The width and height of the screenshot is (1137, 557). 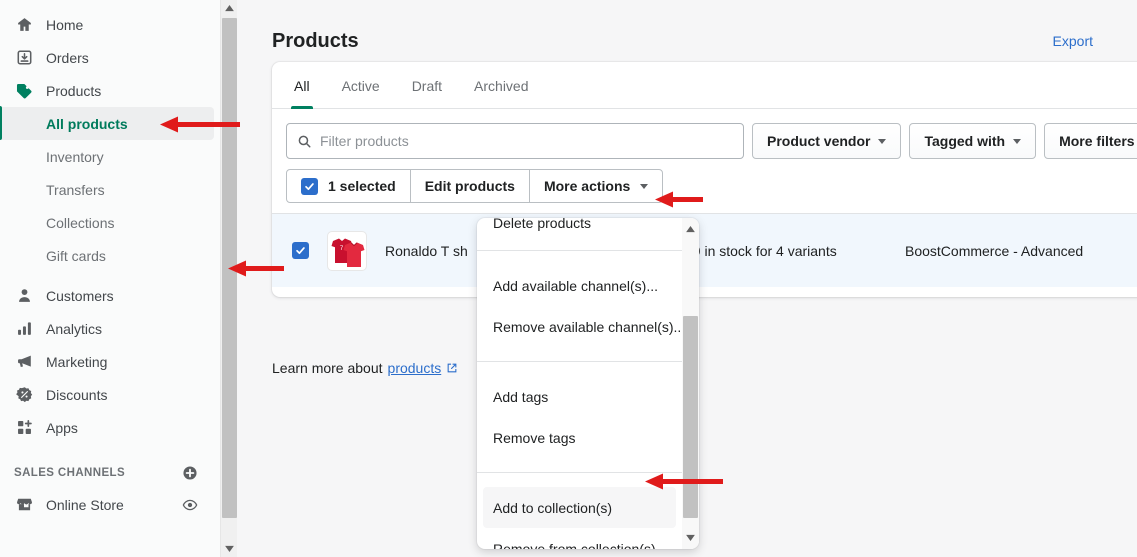 I want to click on bulk-actions-bar: 1 selected Edit products More actions, so click(x=475, y=186).